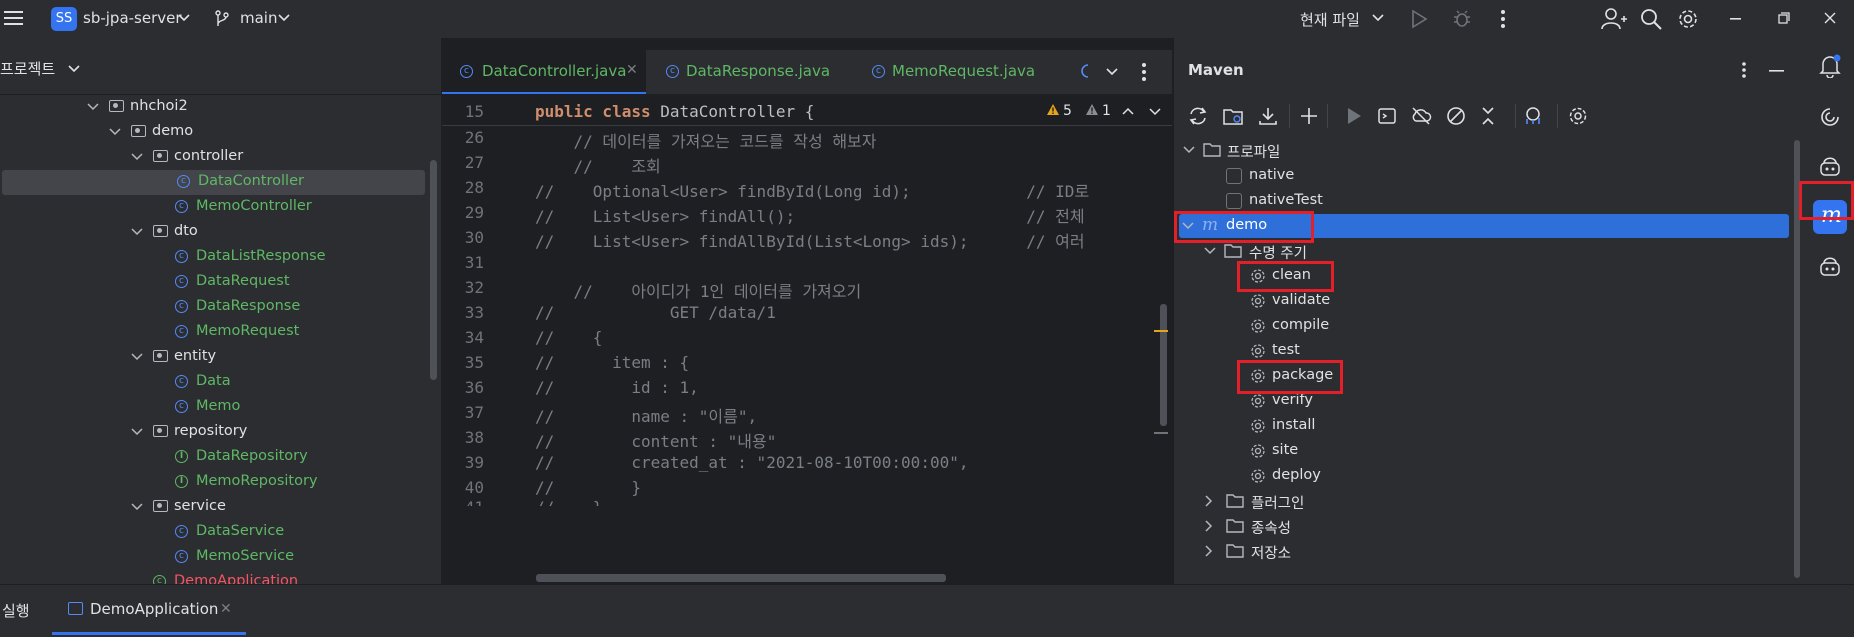  I want to click on plugins-node: 플러그인, so click(1488, 501).